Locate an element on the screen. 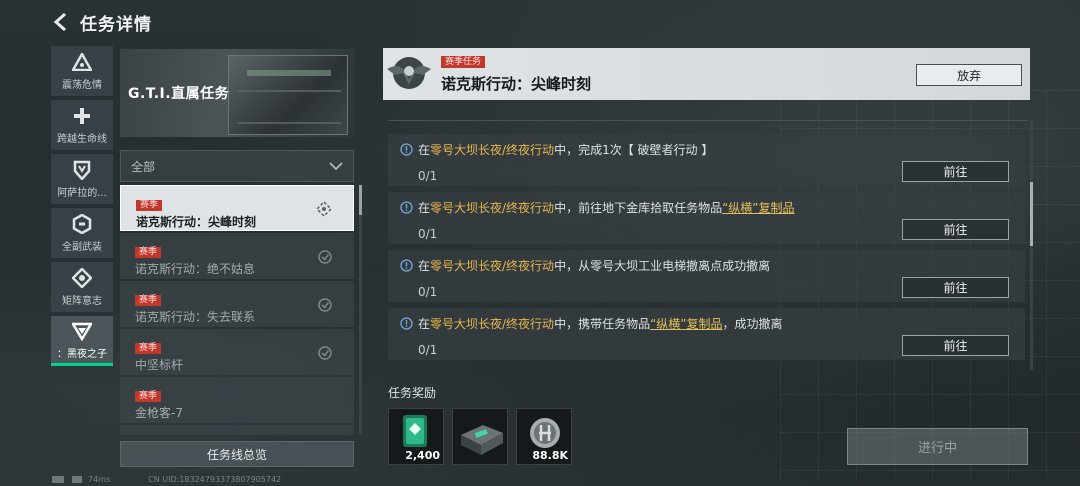 The height and width of the screenshot is (486, 1080). task-list-scrollbar is located at coordinates (360, 310).